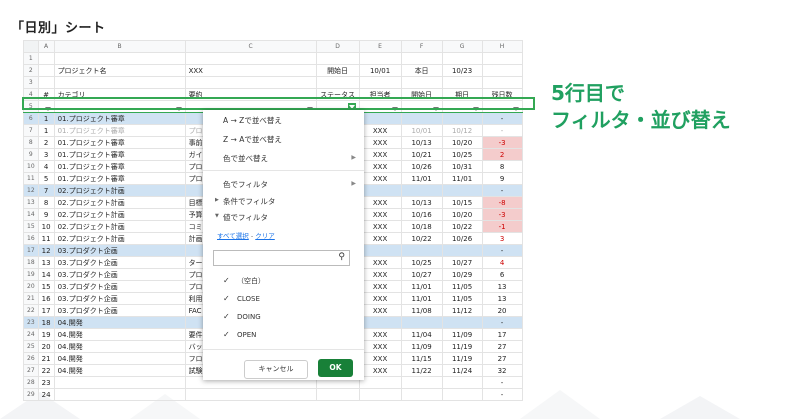 The height and width of the screenshot is (419, 800). Describe the element at coordinates (421, 310) in the screenshot. I see `cell: 11/08` at that location.